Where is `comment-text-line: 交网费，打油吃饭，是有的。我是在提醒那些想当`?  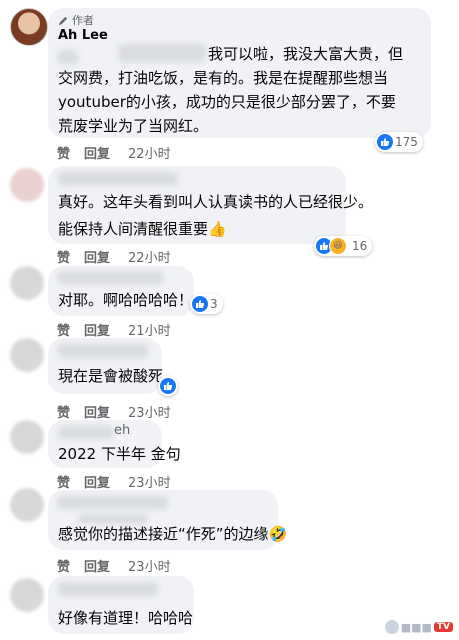 comment-text-line: 交网费，打油吃饭，是有的。我是在提醒那些想当 is located at coordinates (223, 78).